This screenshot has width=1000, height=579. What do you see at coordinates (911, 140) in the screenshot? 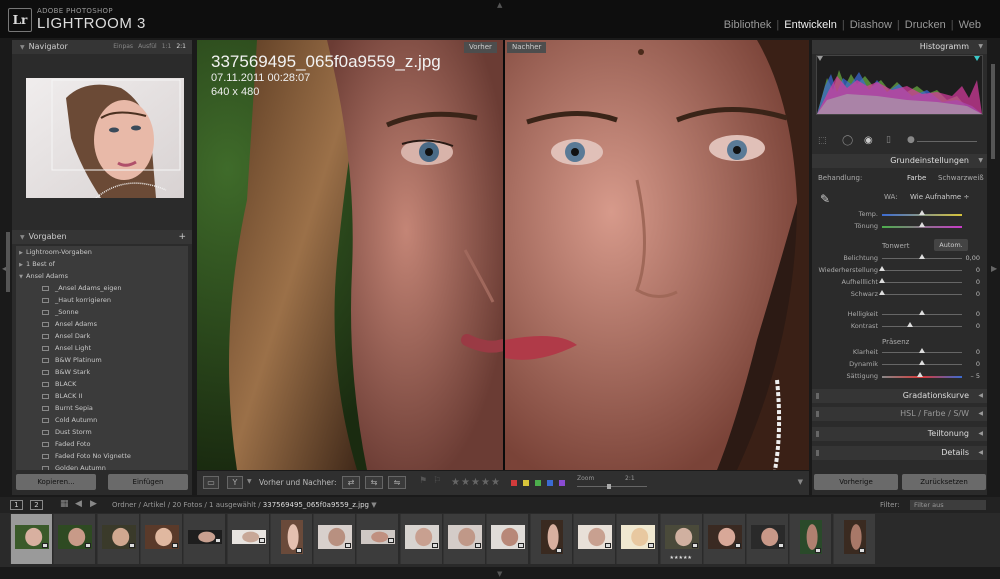
I see `adjustment-brush-icon: ●` at bounding box center [911, 140].